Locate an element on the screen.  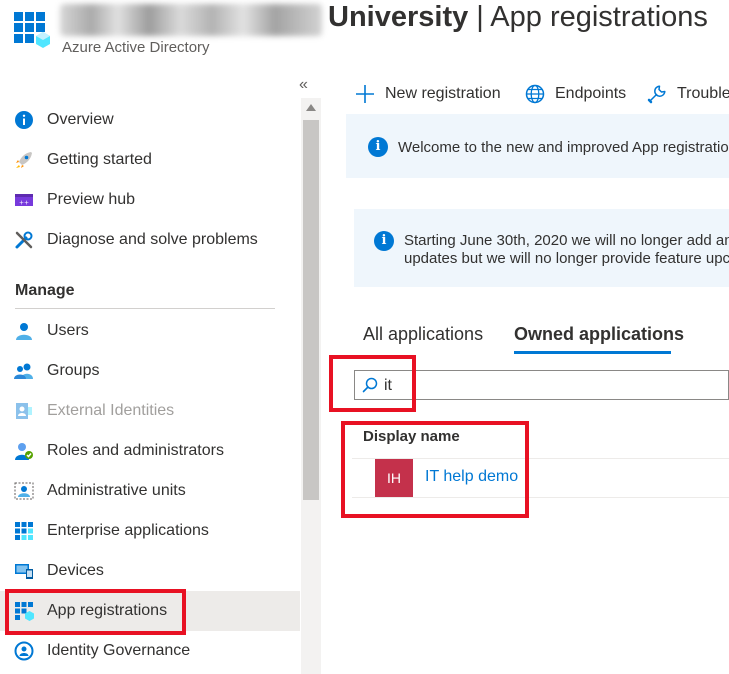
sidebar-item-overview: Overview is located at coordinates (150, 120).